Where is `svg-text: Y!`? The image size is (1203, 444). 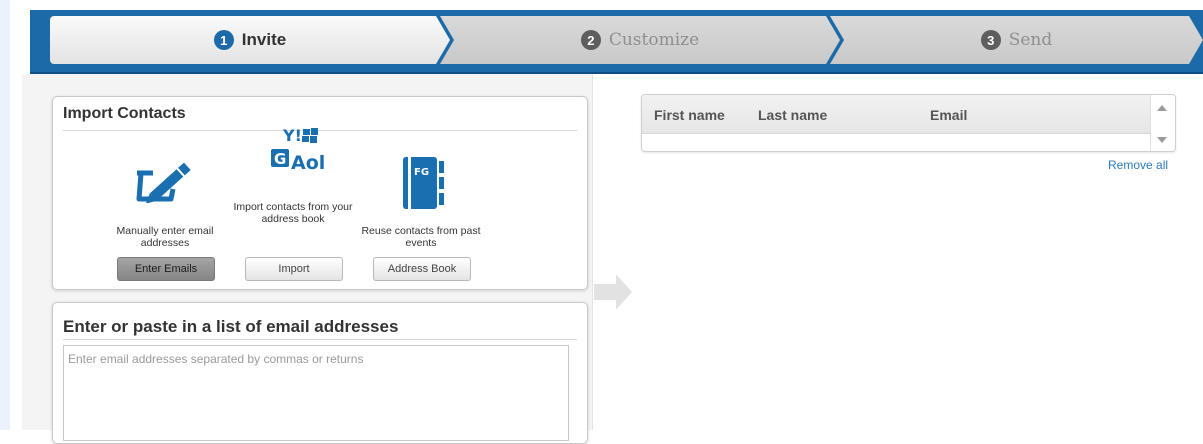
svg-text: Y! is located at coordinates (292, 135).